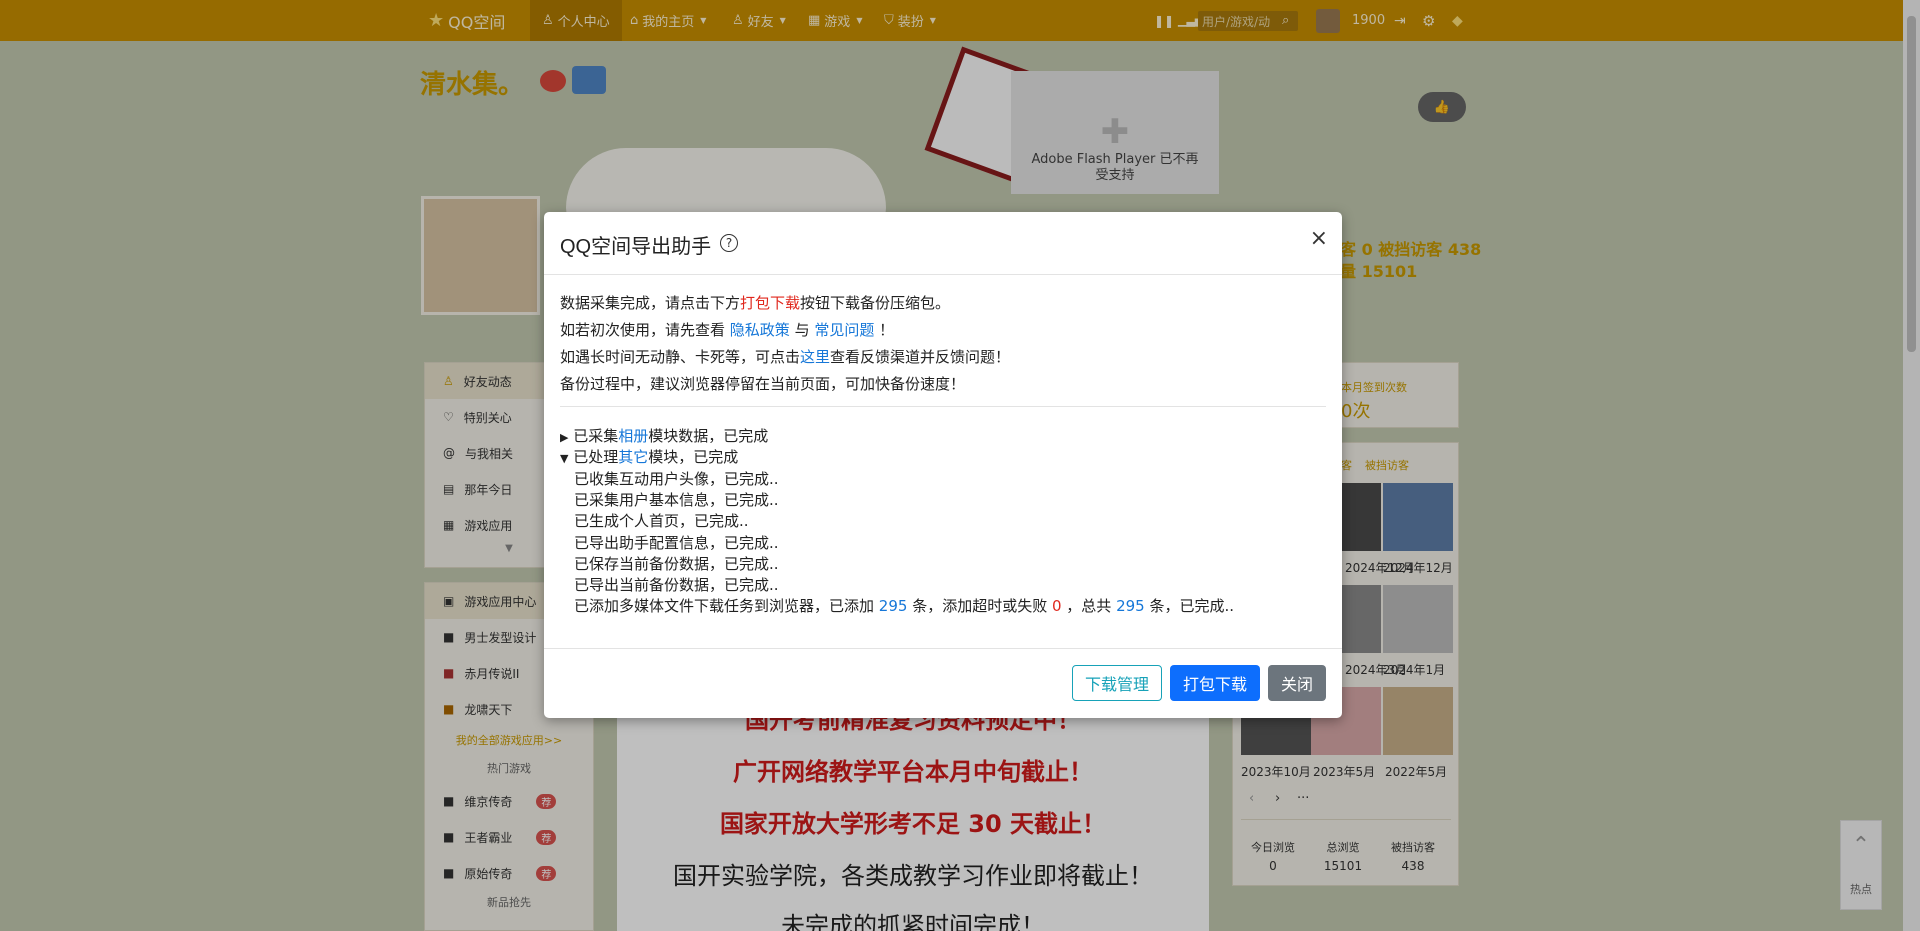 The height and width of the screenshot is (931, 1920). I want to click on package-download-button: 打包下载, so click(1215, 683).